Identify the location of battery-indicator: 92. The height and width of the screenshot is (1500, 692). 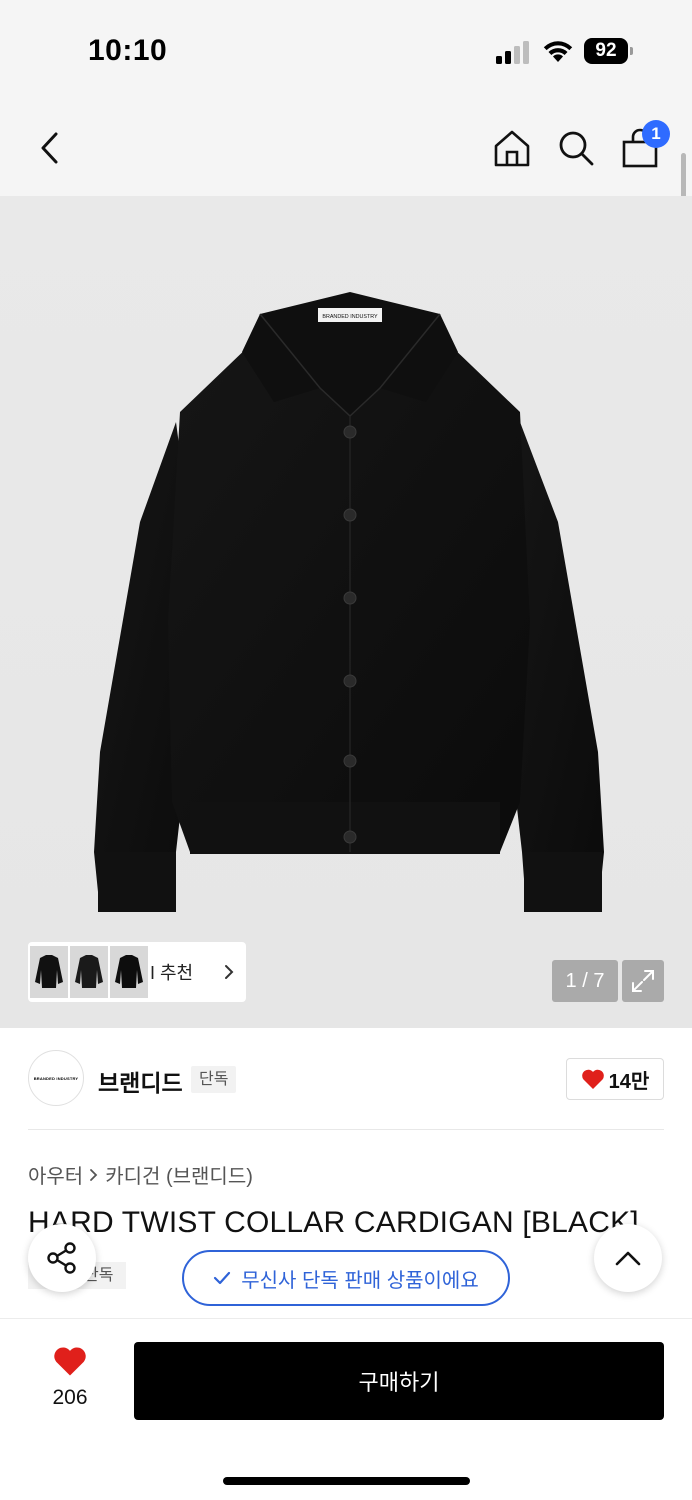
(609, 51).